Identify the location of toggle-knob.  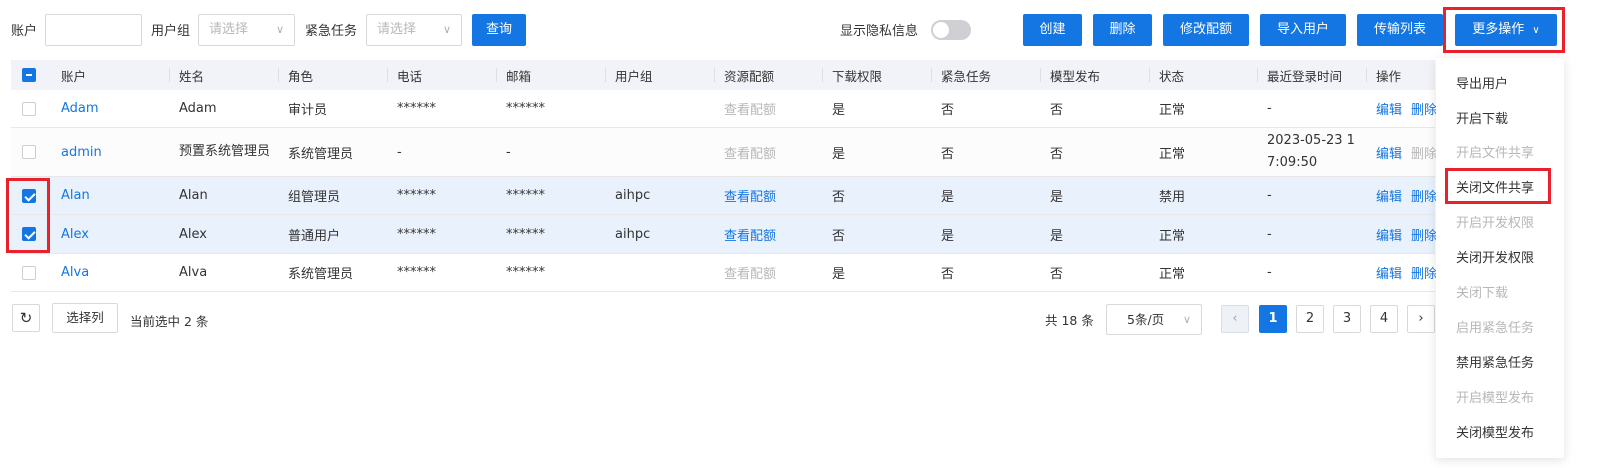
(941, 30).